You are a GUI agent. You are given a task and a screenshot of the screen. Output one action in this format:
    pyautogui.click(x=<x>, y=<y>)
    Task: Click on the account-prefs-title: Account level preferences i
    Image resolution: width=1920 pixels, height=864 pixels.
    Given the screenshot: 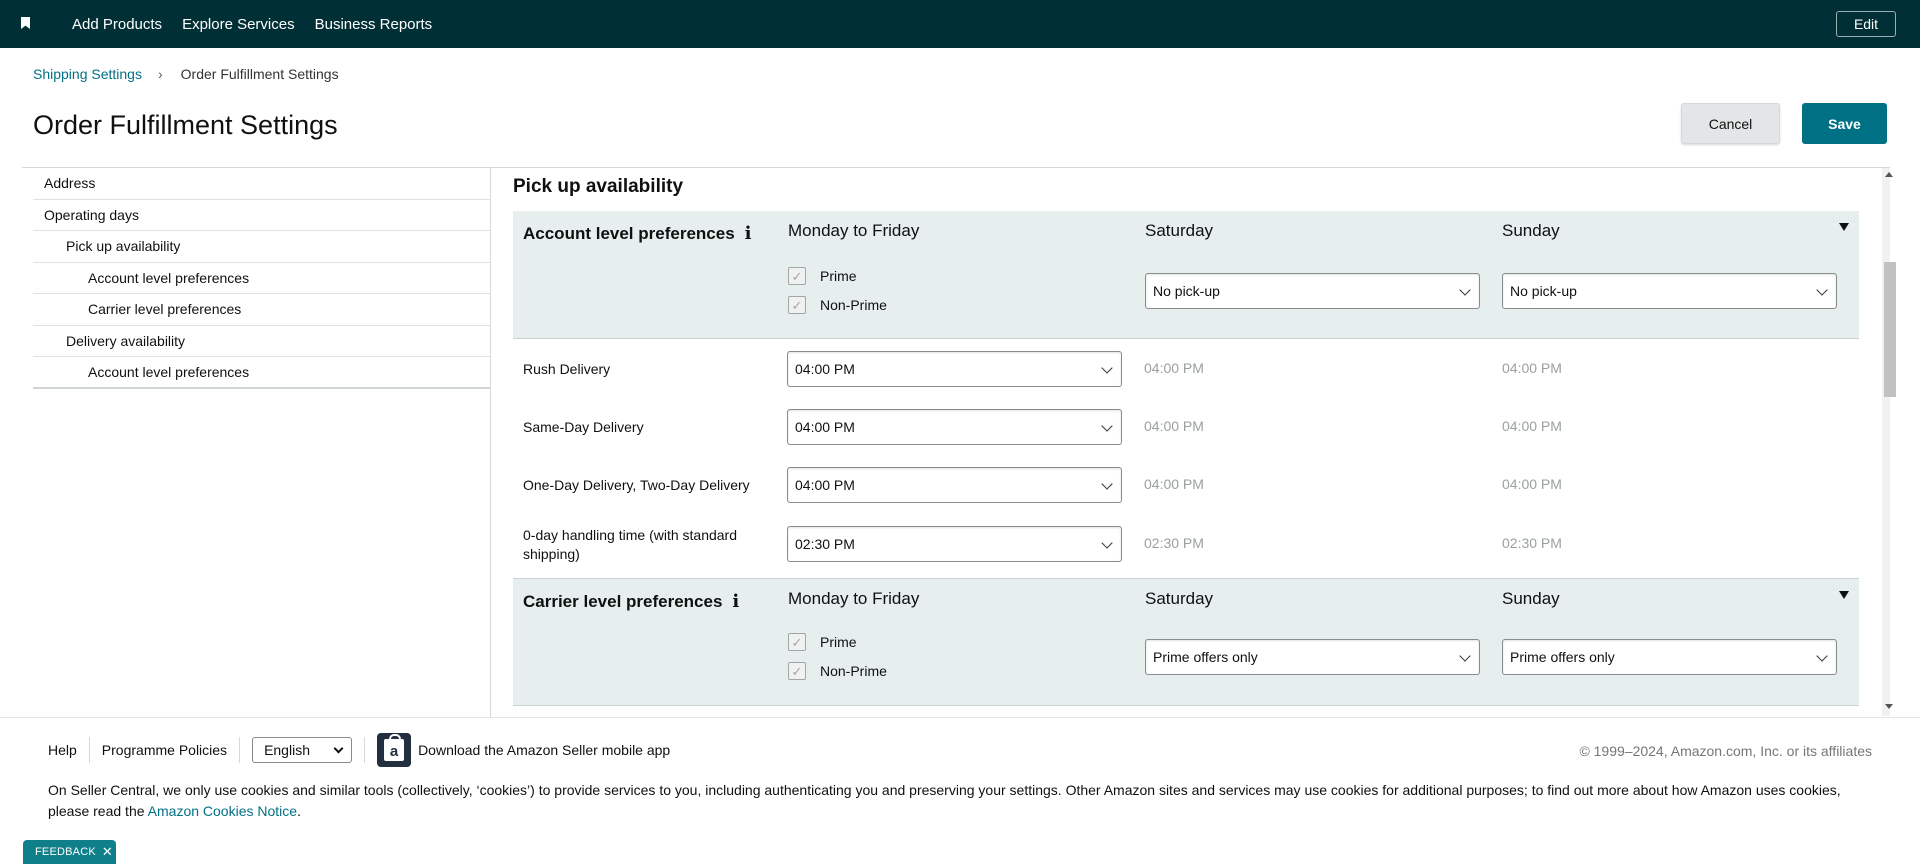 What is the action you would take?
    pyautogui.click(x=637, y=233)
    